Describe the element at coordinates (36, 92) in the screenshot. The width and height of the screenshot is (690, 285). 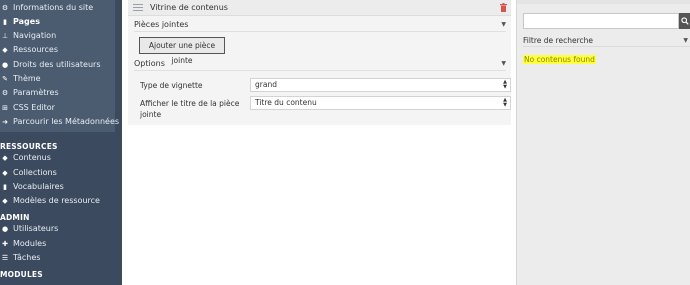
I see `sidebar-item-label: Paramètres` at that location.